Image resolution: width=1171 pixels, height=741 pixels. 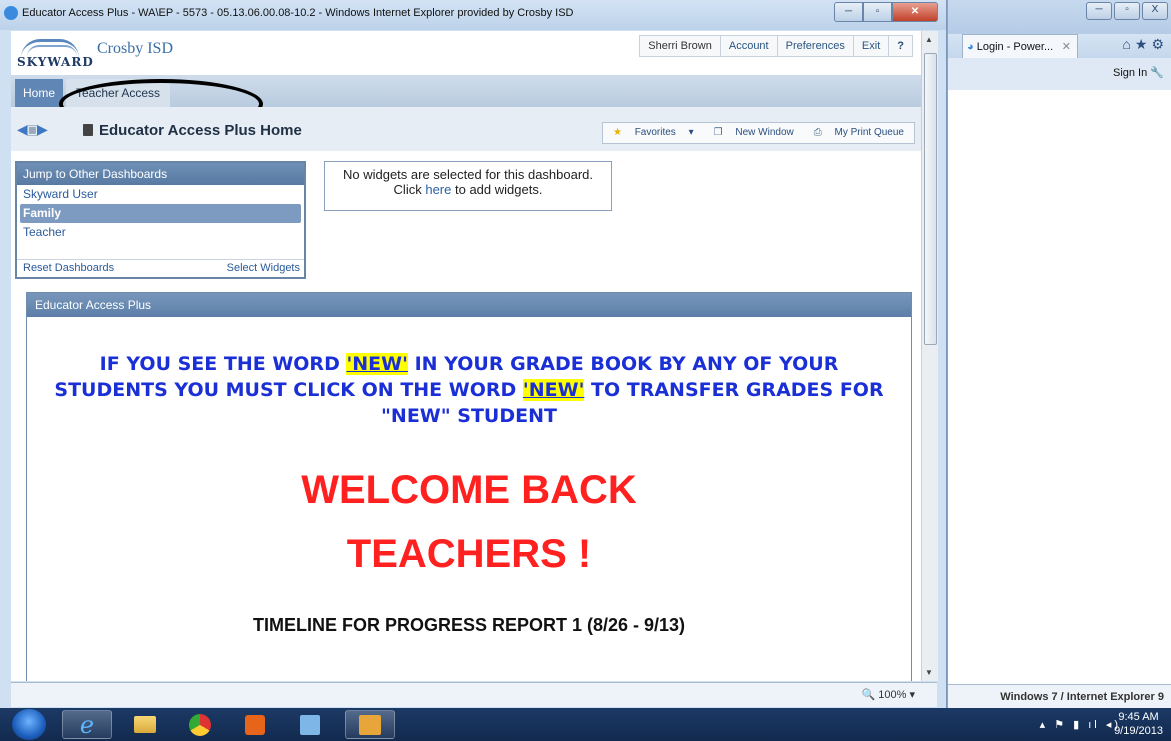 I want to click on logo-text: SKYWARD, so click(x=55, y=62).